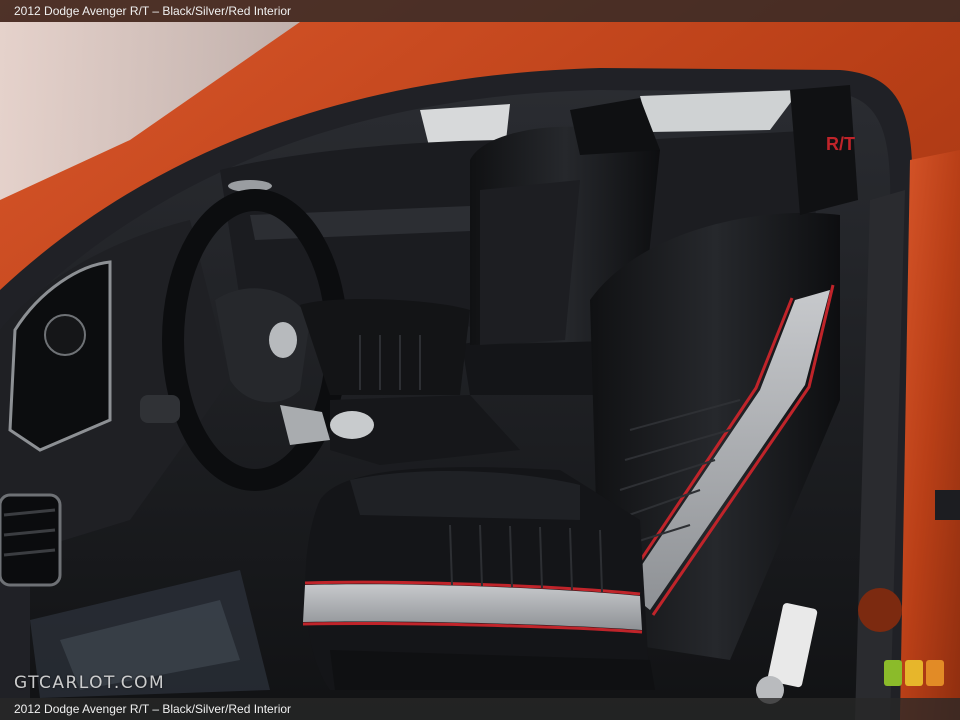 The height and width of the screenshot is (720, 960). I want to click on logo-square-green, so click(893, 673).